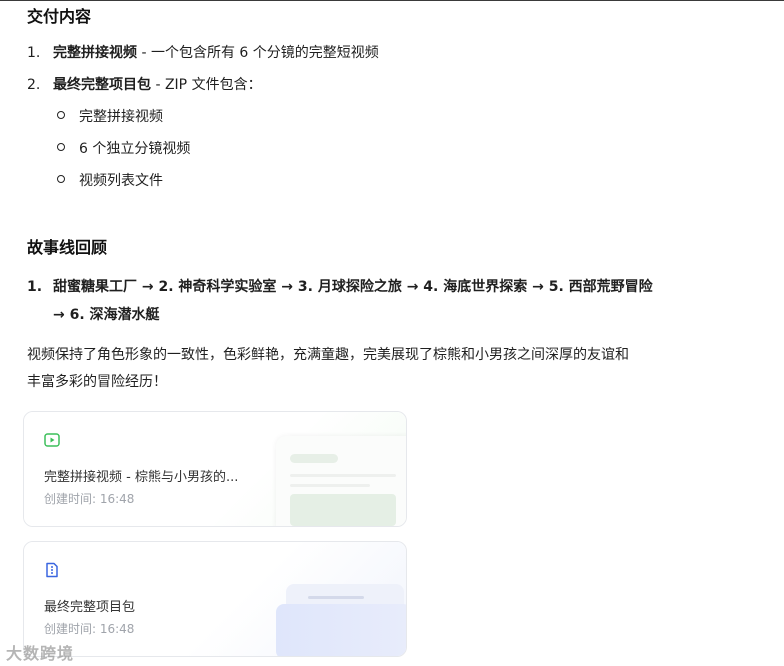 This screenshot has width=784, height=666. What do you see at coordinates (392, 0) in the screenshot?
I see `top-border` at bounding box center [392, 0].